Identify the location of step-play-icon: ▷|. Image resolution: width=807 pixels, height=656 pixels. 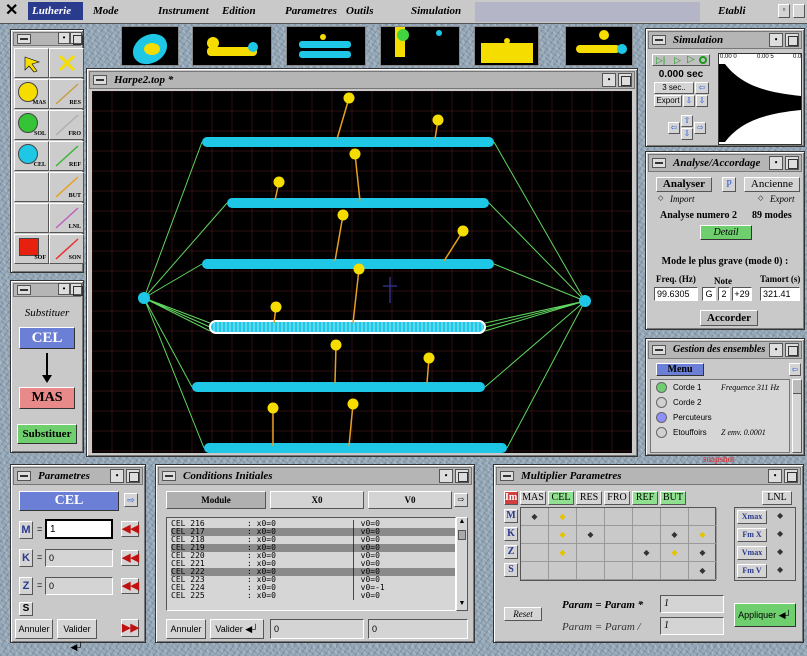
(660, 60).